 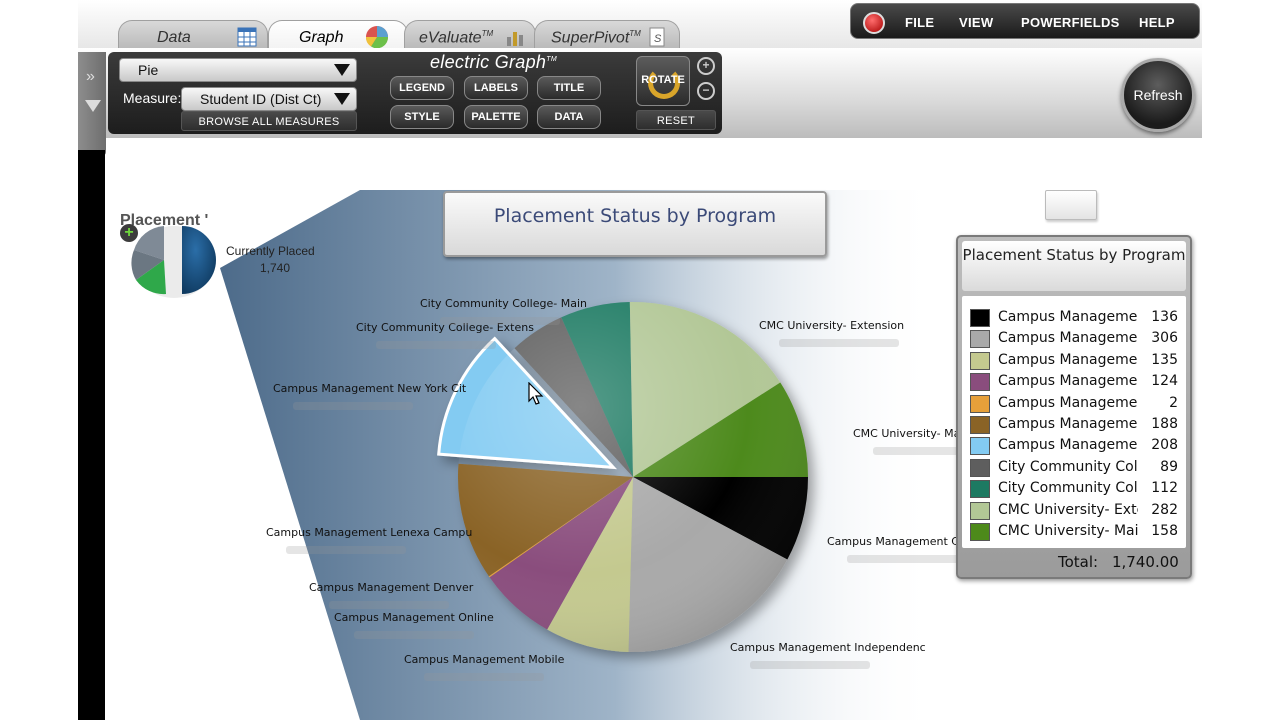 What do you see at coordinates (1164, 488) in the screenshot?
I see `legend-value: 112` at bounding box center [1164, 488].